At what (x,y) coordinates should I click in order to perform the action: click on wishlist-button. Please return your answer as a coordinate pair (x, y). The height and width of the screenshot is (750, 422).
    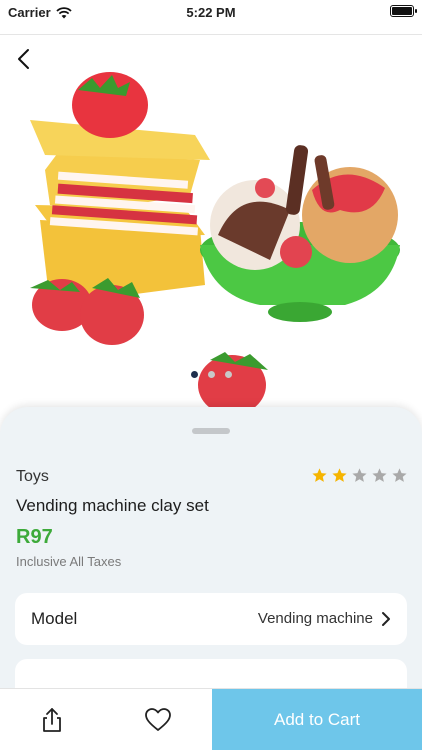
    Looking at the image, I should click on (158, 720).